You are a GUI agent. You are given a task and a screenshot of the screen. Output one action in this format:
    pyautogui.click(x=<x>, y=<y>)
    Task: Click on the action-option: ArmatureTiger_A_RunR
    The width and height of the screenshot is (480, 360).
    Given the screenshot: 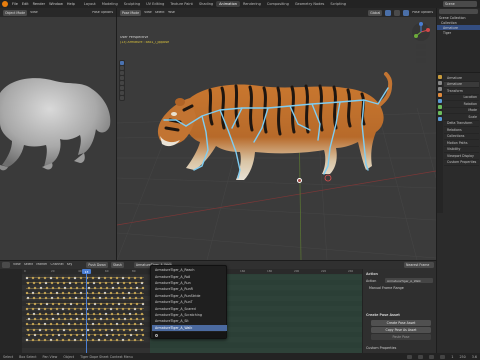 What is the action you would take?
    pyautogui.click(x=189, y=289)
    